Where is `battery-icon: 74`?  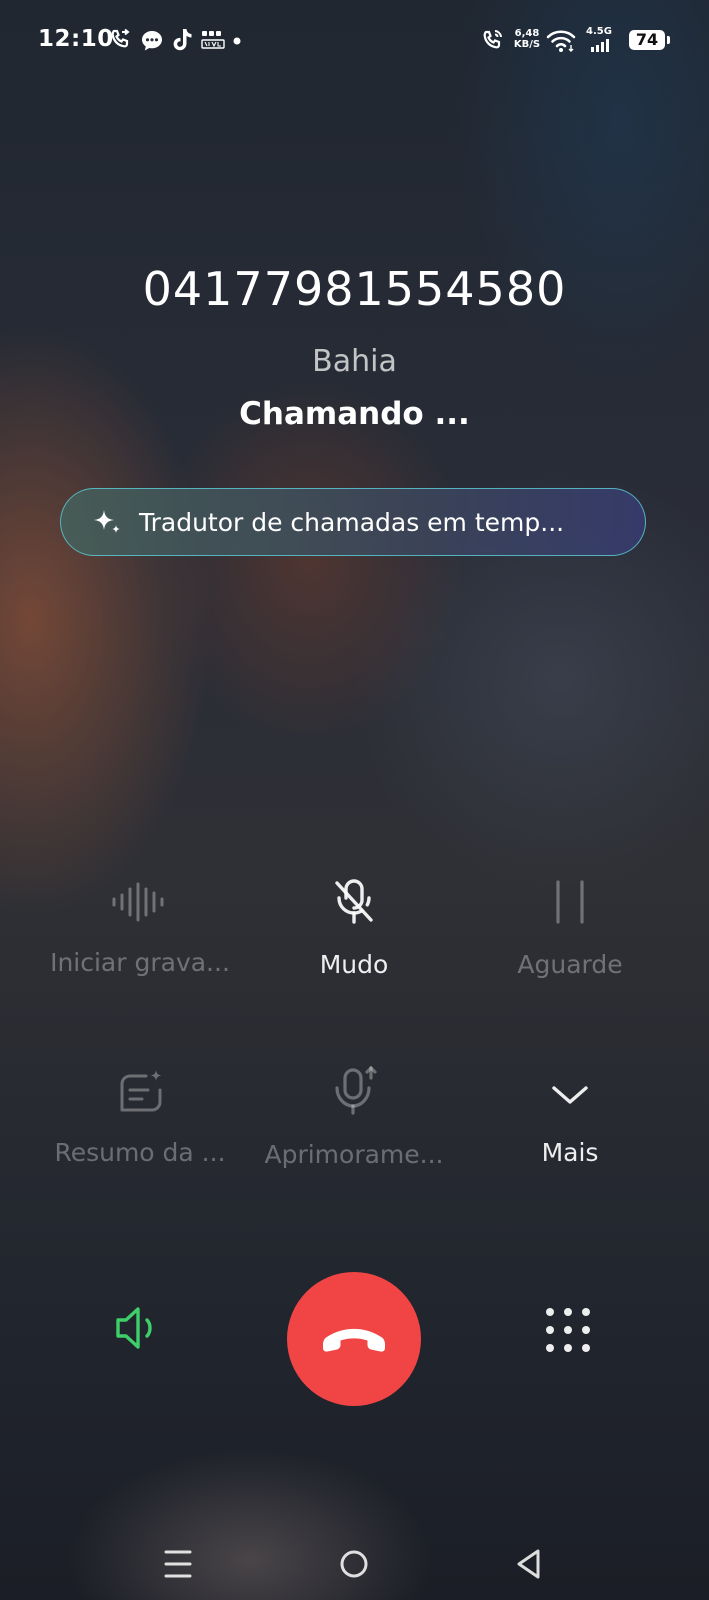 battery-icon: 74 is located at coordinates (649, 40).